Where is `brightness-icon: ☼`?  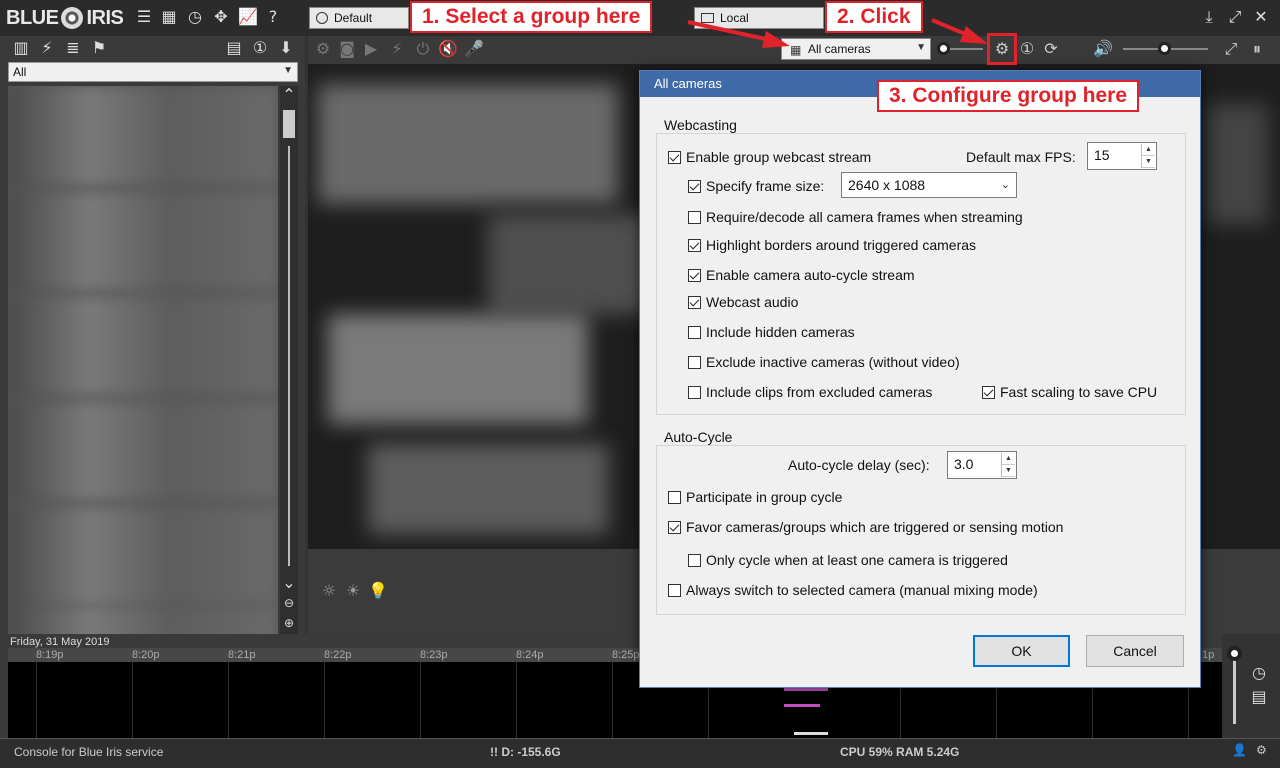 brightness-icon: ☼ is located at coordinates (329, 591).